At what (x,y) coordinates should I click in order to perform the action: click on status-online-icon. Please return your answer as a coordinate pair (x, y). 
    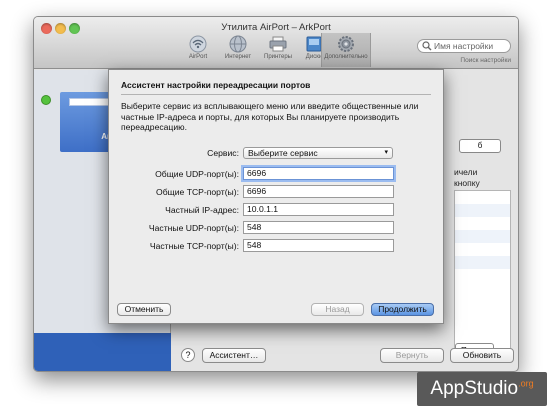
    Looking at the image, I should click on (46, 100).